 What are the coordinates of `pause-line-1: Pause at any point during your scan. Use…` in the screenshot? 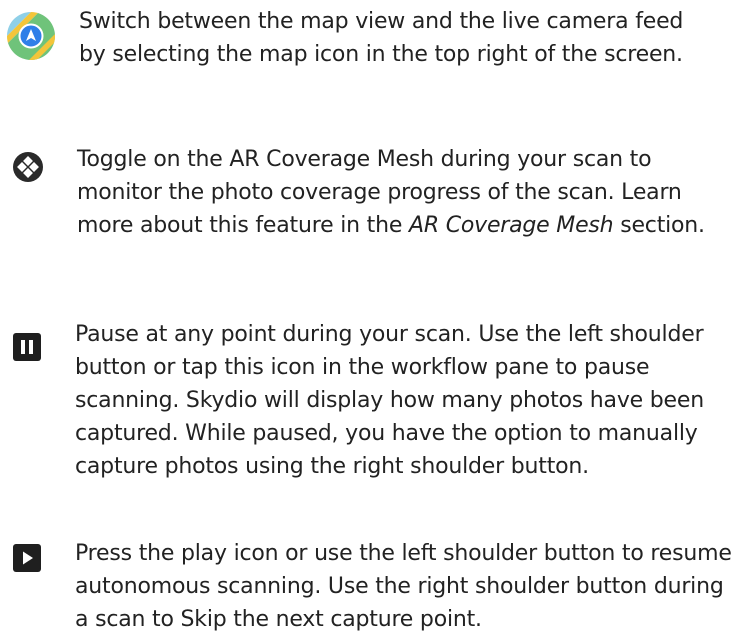 It's located at (389, 334).